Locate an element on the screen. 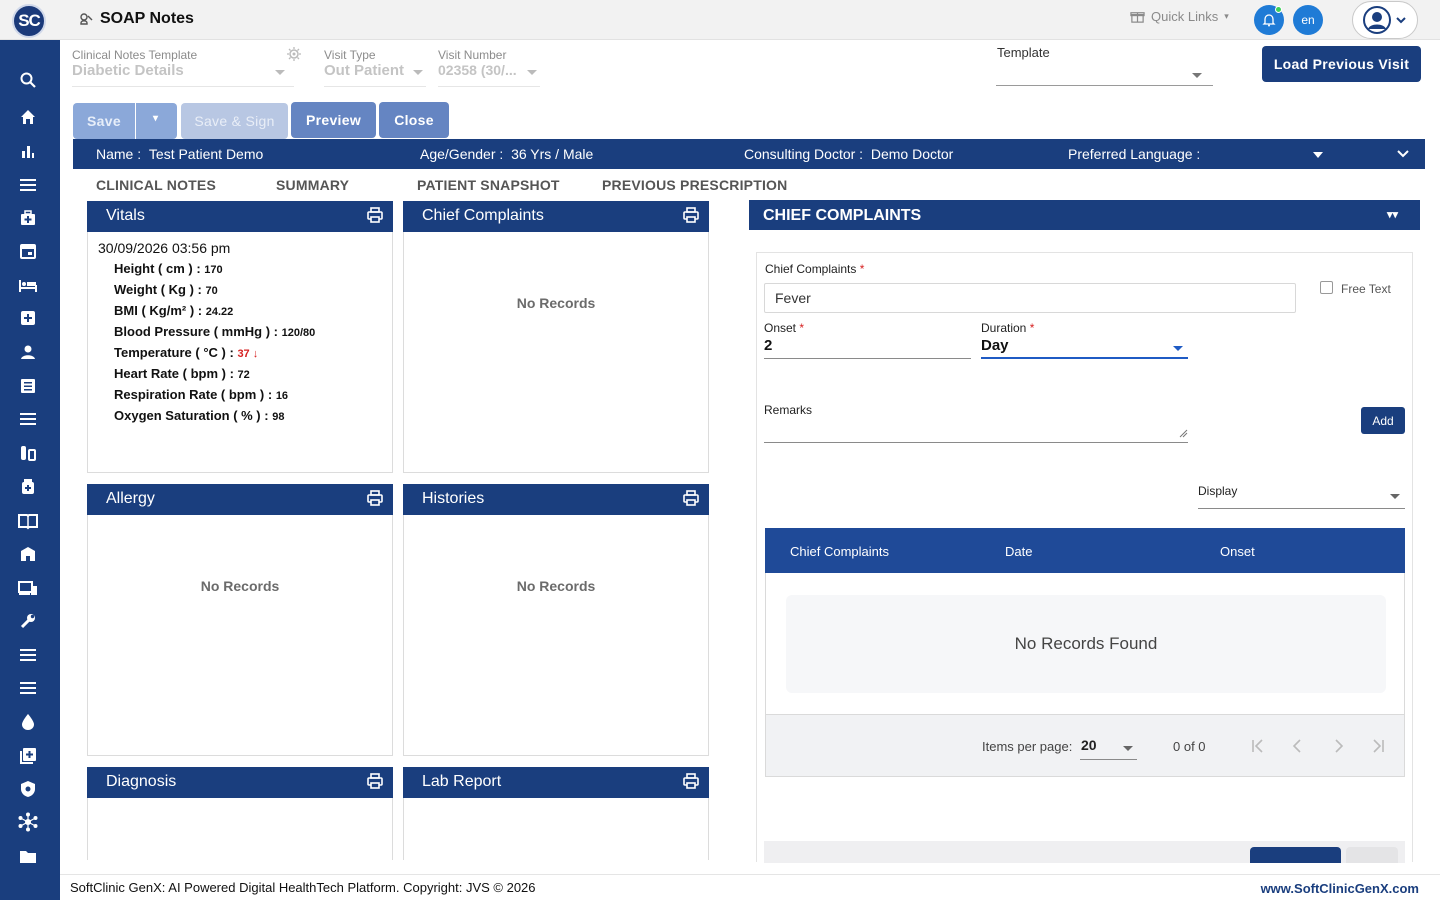 The image size is (1440, 900). save-sign-button: Save & Sign is located at coordinates (234, 121).